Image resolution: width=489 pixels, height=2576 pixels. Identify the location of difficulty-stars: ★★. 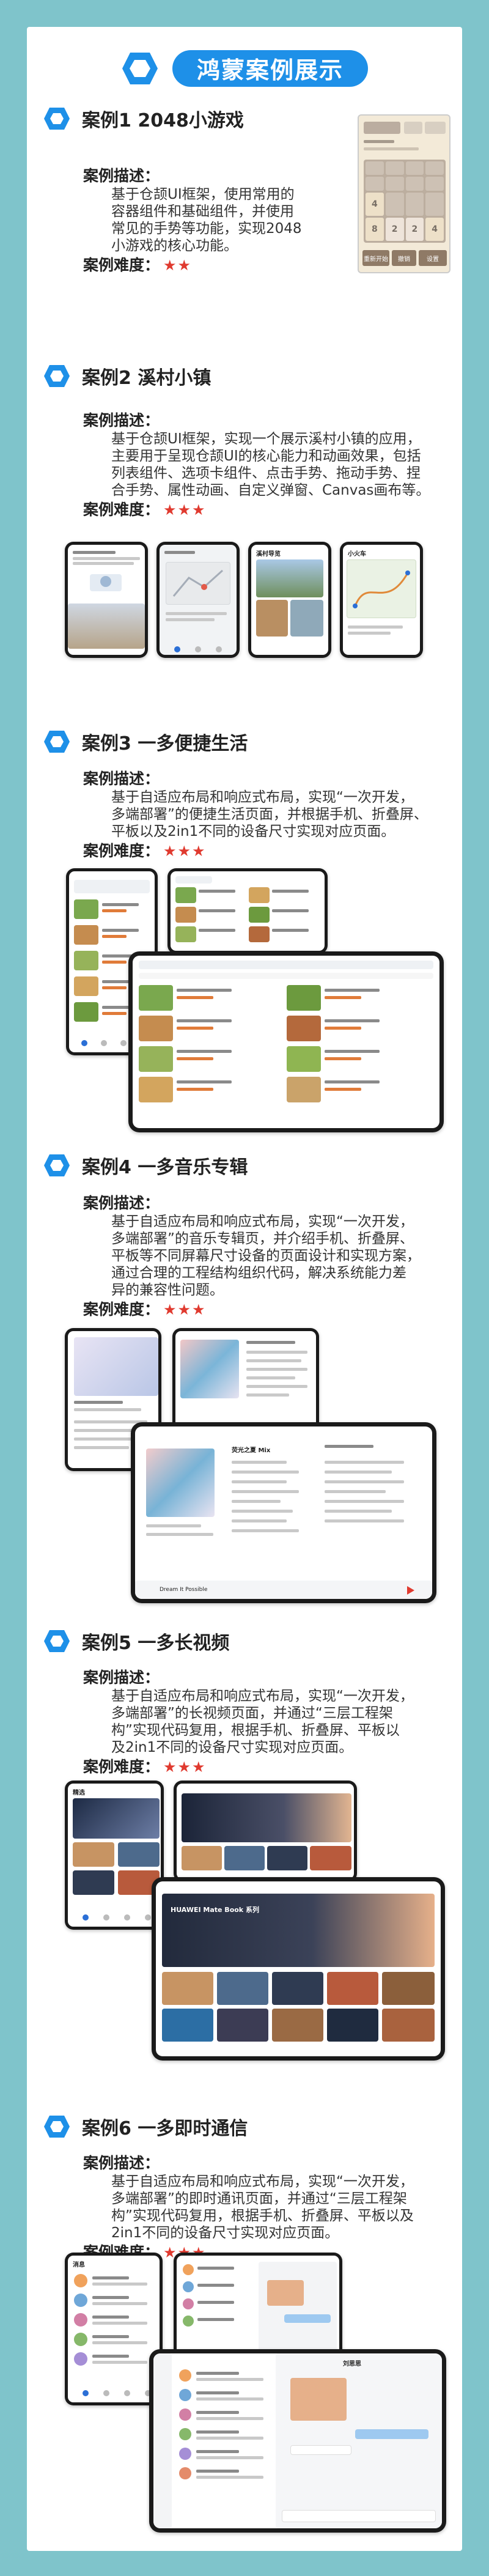
(178, 265).